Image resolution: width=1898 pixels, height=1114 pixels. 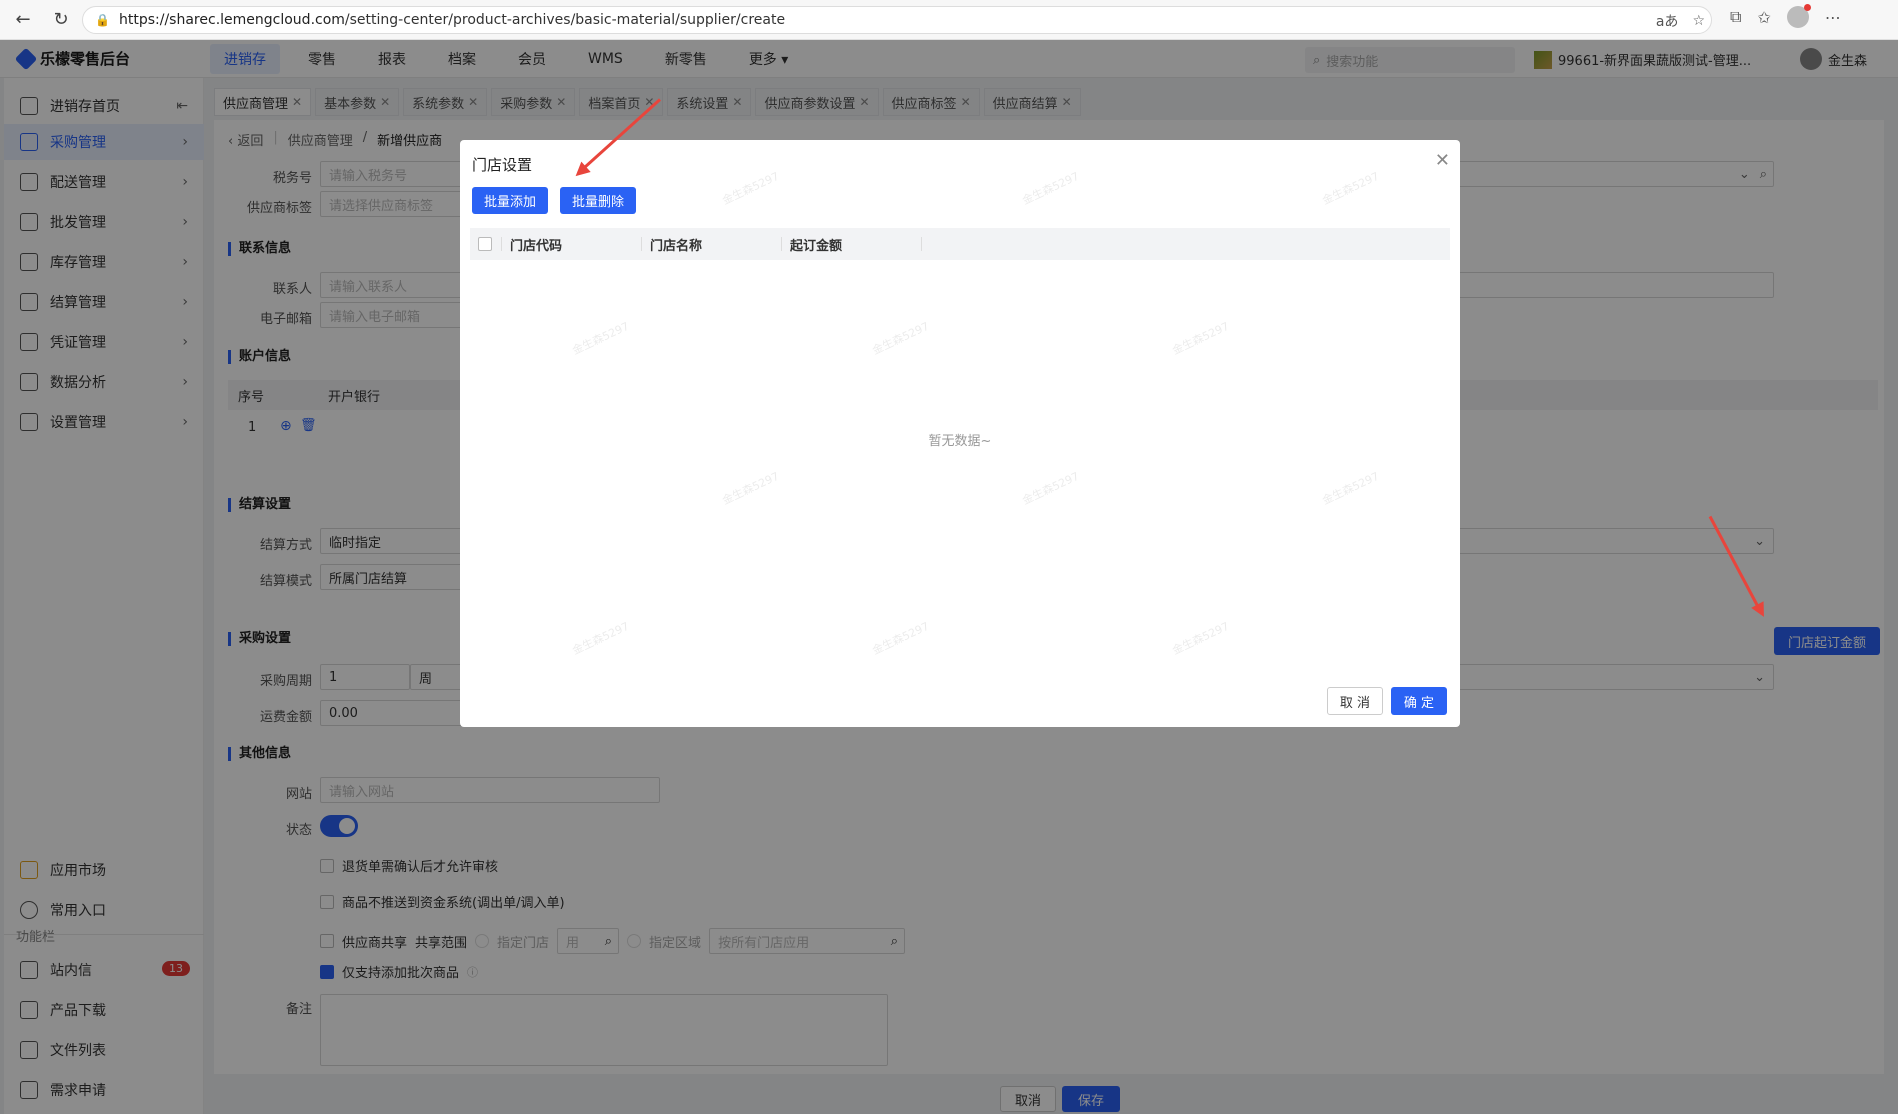 I want to click on modal-title: 门店设置, so click(x=502, y=165).